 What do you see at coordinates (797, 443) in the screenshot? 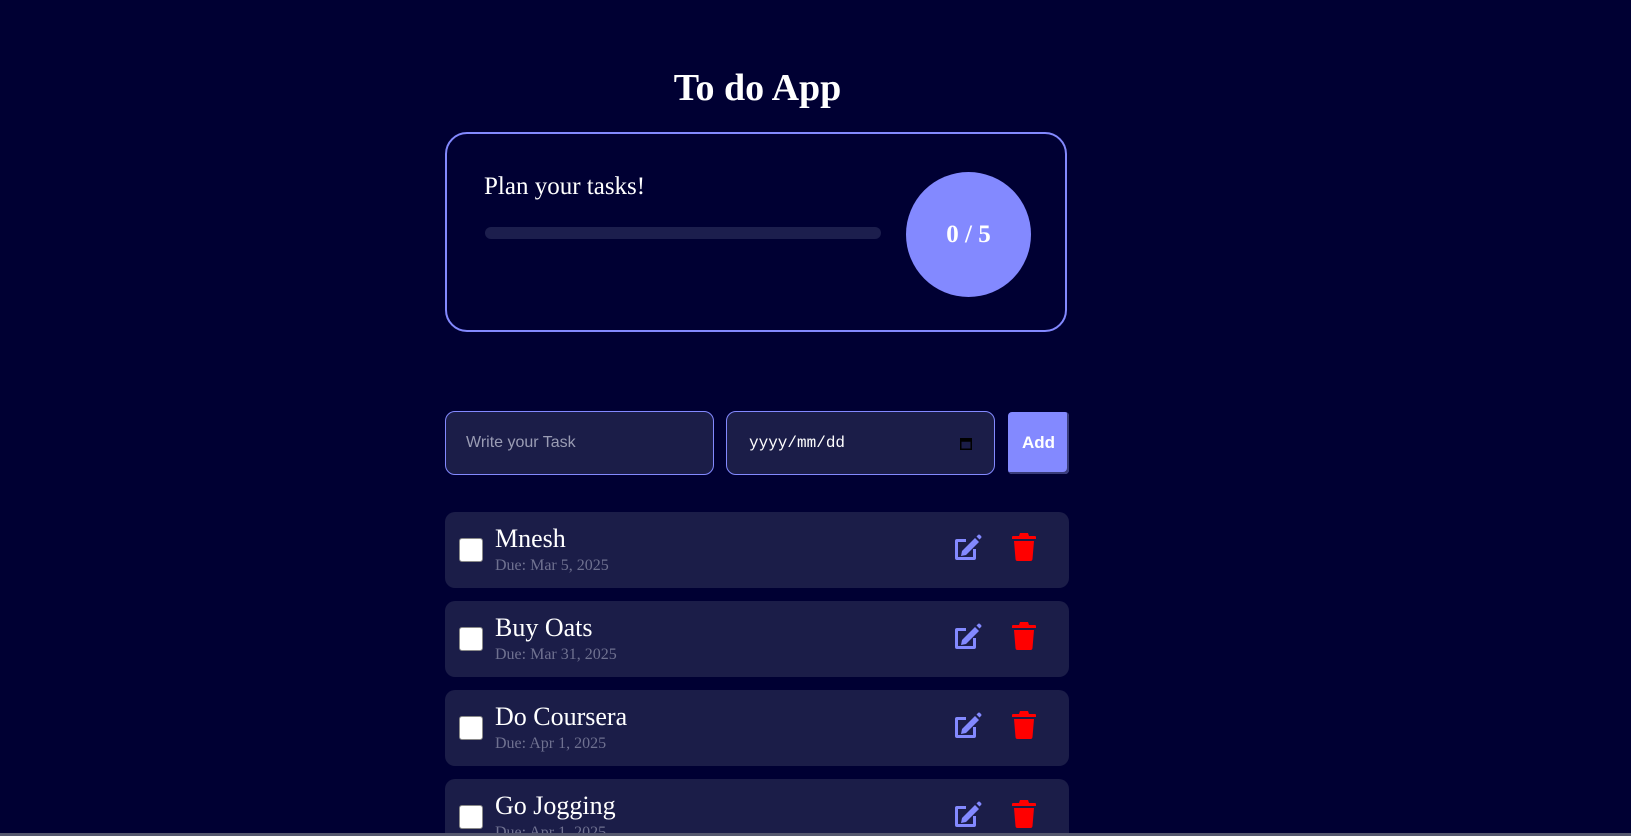
I see `date-placeholder: yyyy/mm/dd` at bounding box center [797, 443].